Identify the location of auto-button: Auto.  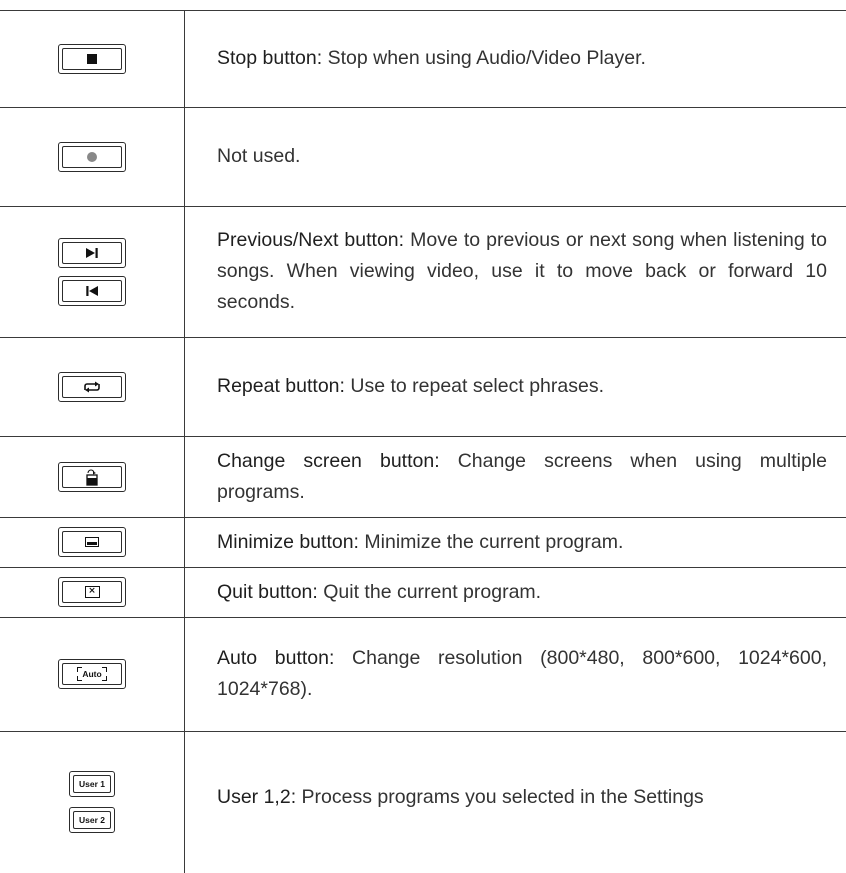
(92, 674).